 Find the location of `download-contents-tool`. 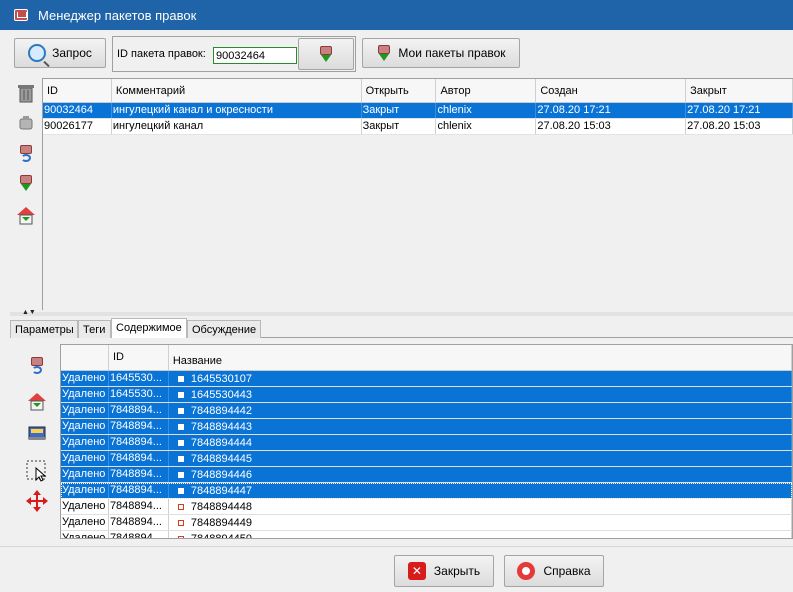

download-contents-tool is located at coordinates (37, 433).